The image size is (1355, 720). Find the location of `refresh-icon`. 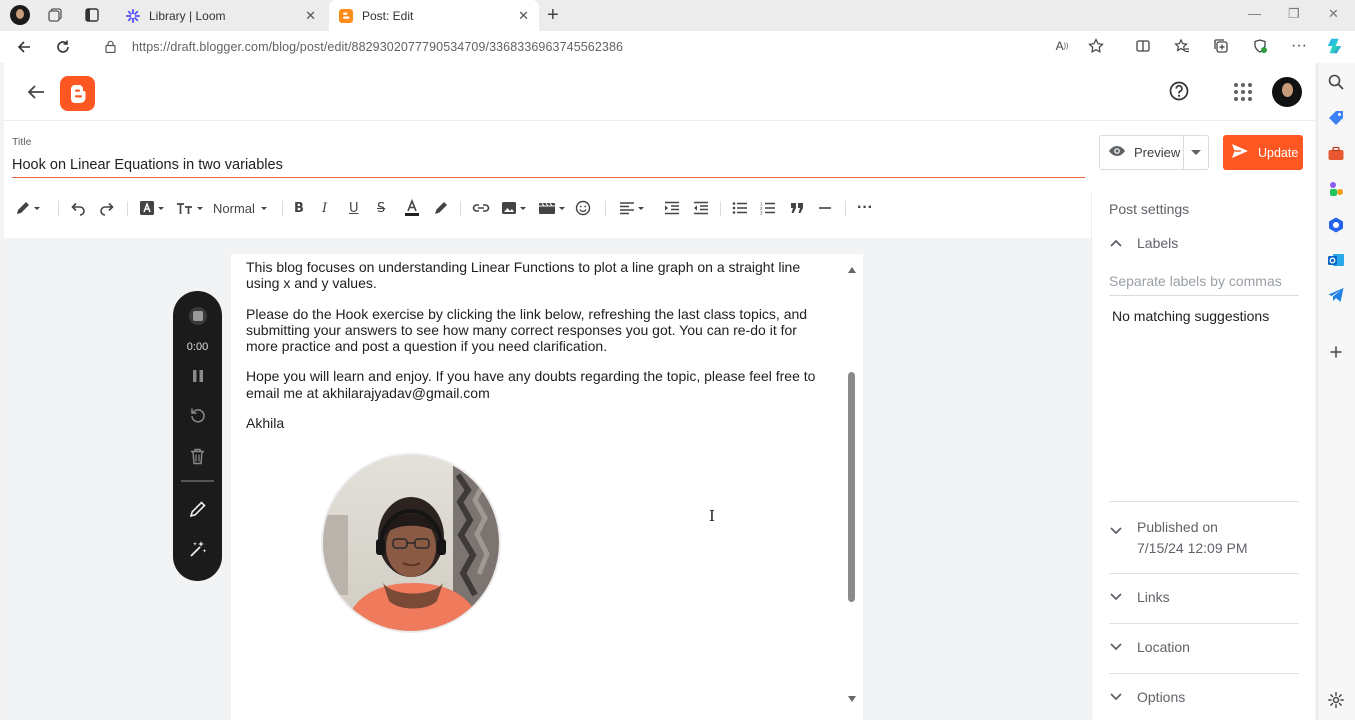

refresh-icon is located at coordinates (63, 47).